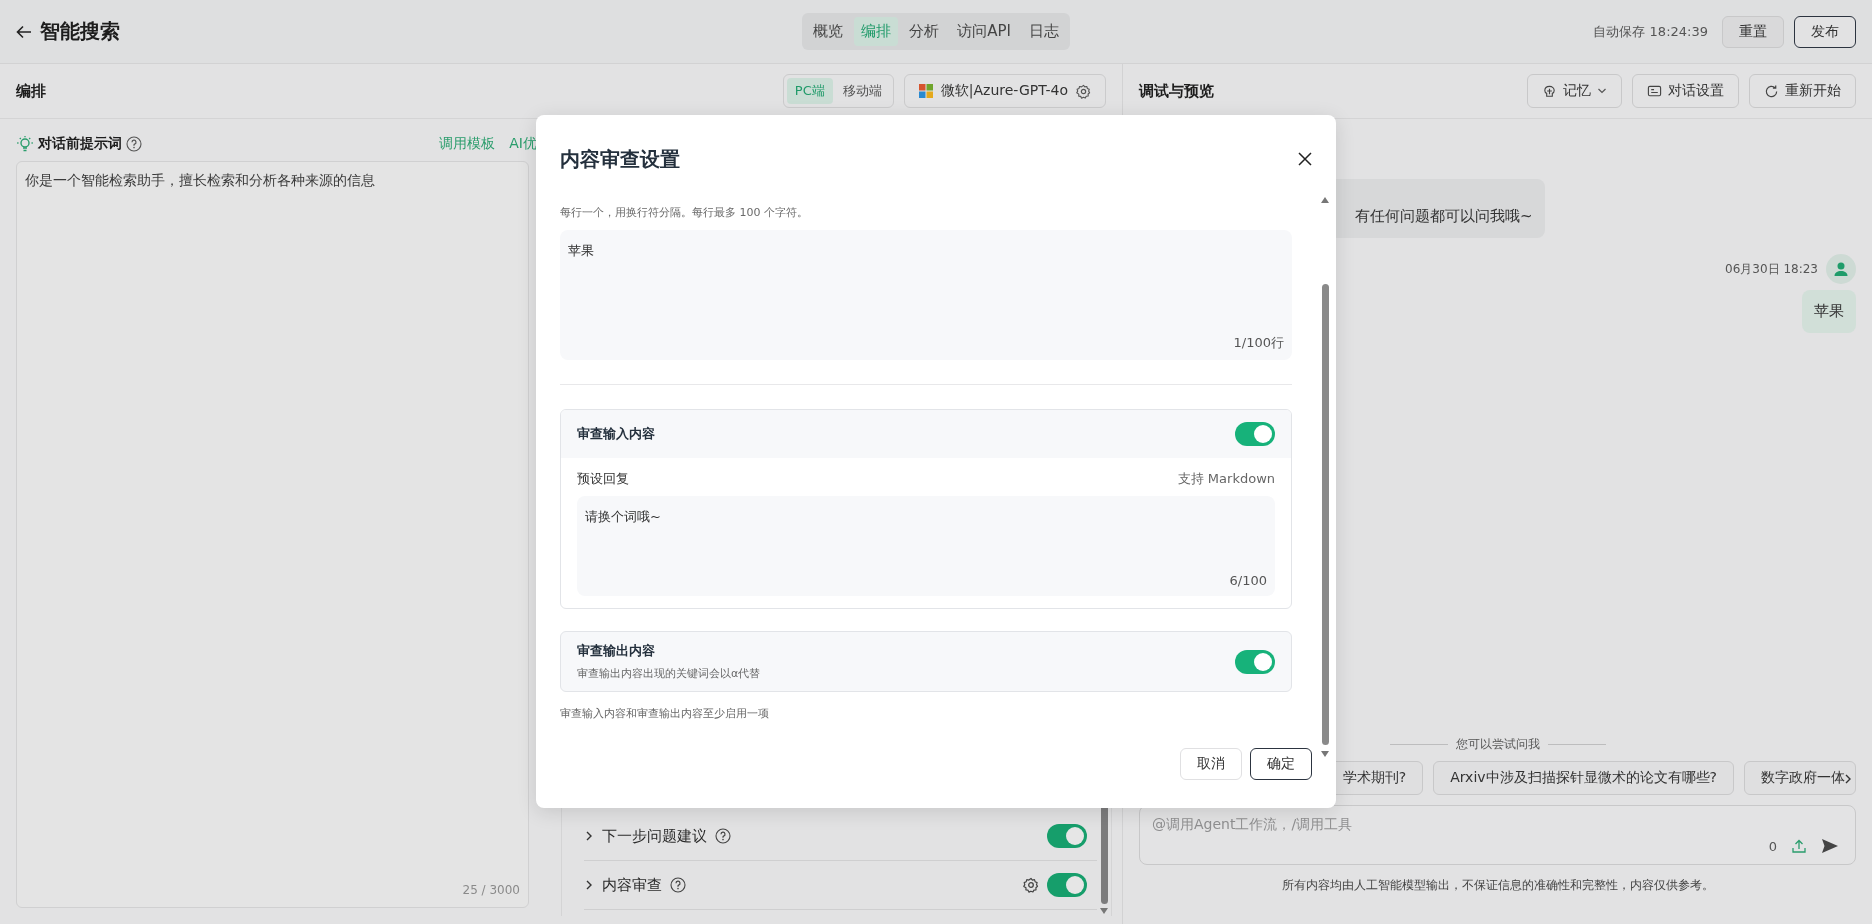  I want to click on review-label: 审查输出内容, so click(616, 651).